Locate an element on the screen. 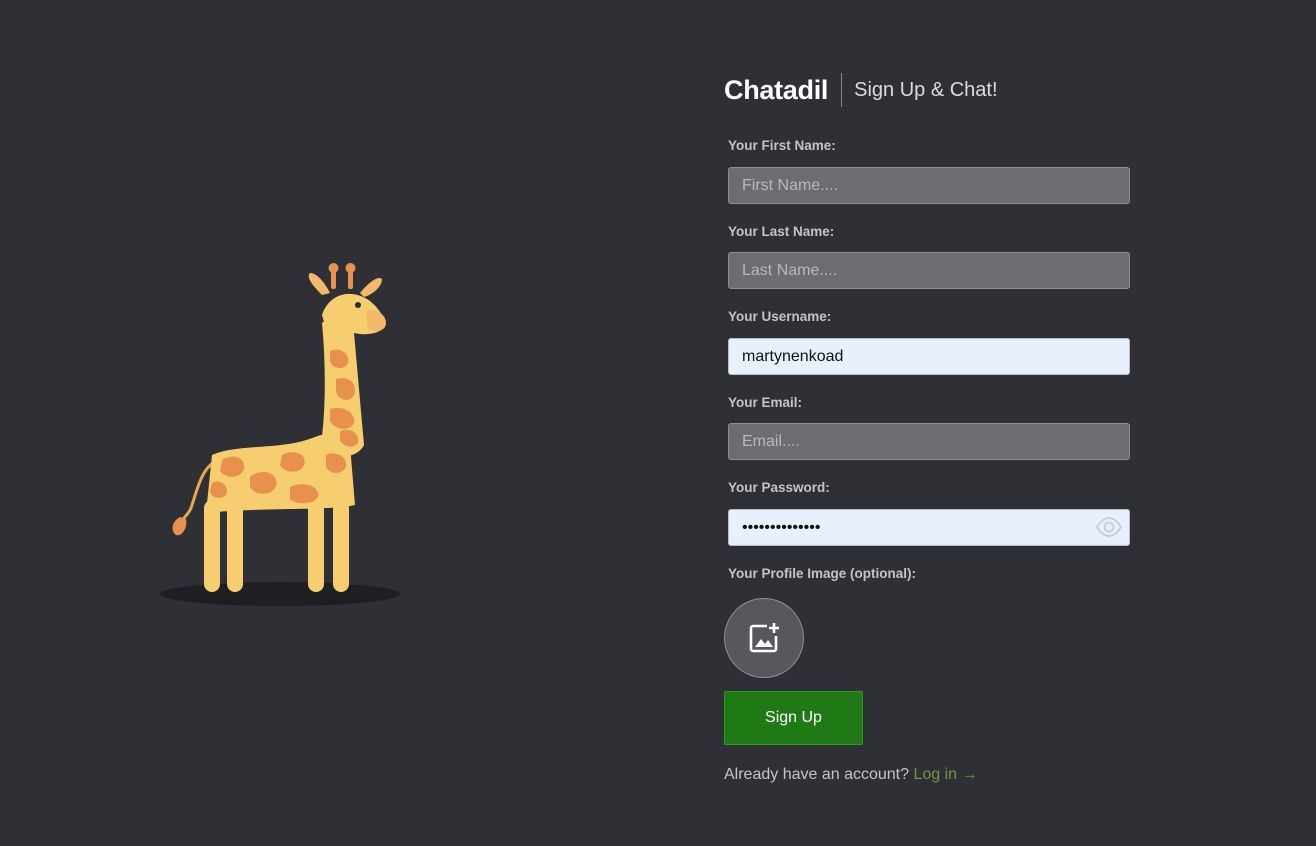 Image resolution: width=1316 pixels, height=846 pixels. first-name-input is located at coordinates (929, 185).